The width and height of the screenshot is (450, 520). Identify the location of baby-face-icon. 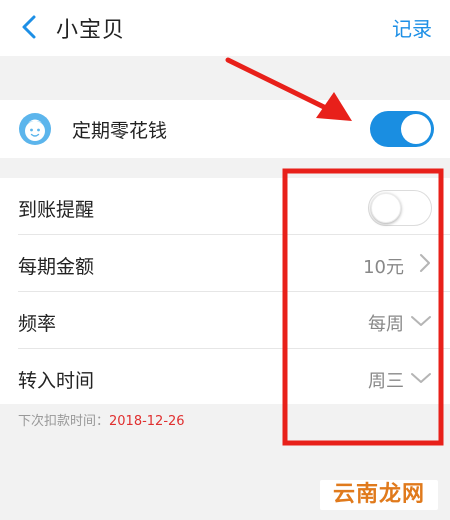
(35, 129).